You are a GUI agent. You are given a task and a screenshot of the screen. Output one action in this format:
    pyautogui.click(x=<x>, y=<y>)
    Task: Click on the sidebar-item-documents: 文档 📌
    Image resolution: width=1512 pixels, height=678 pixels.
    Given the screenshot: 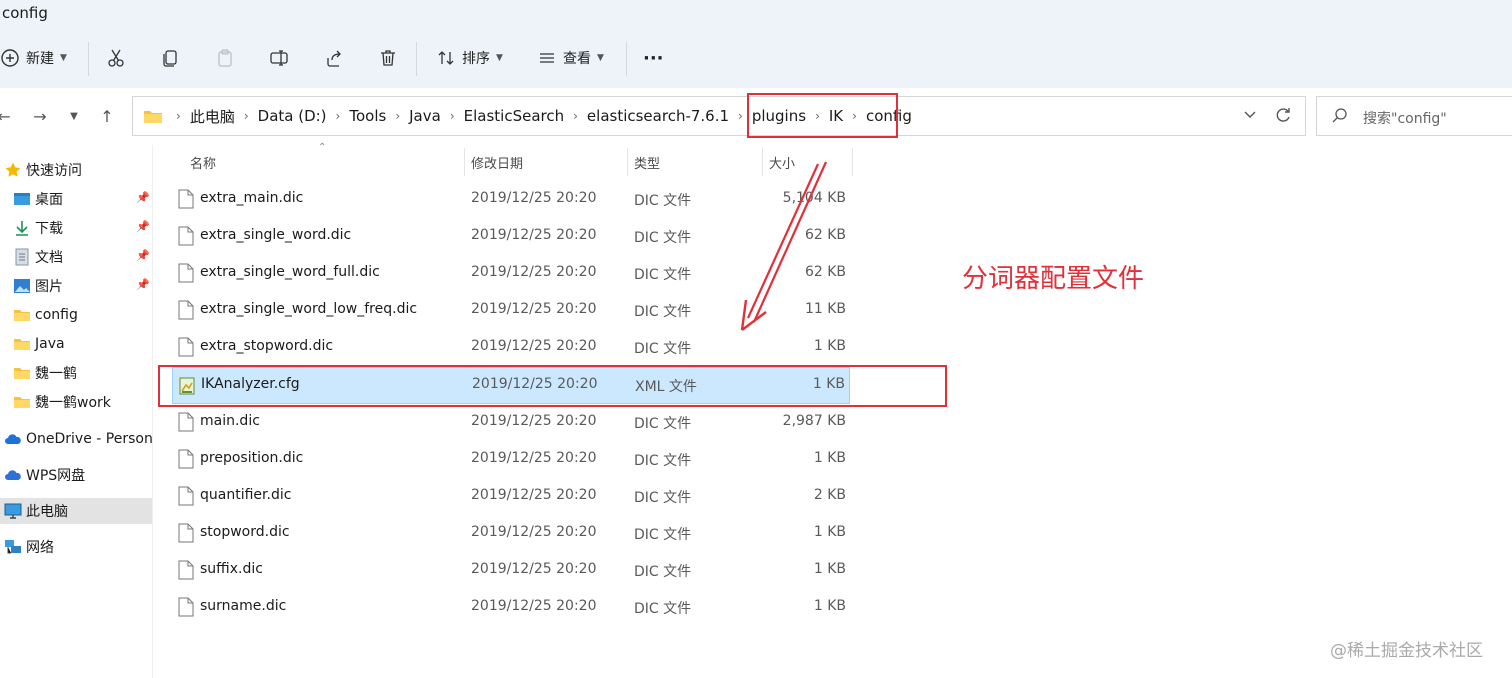 What is the action you would take?
    pyautogui.click(x=76, y=257)
    